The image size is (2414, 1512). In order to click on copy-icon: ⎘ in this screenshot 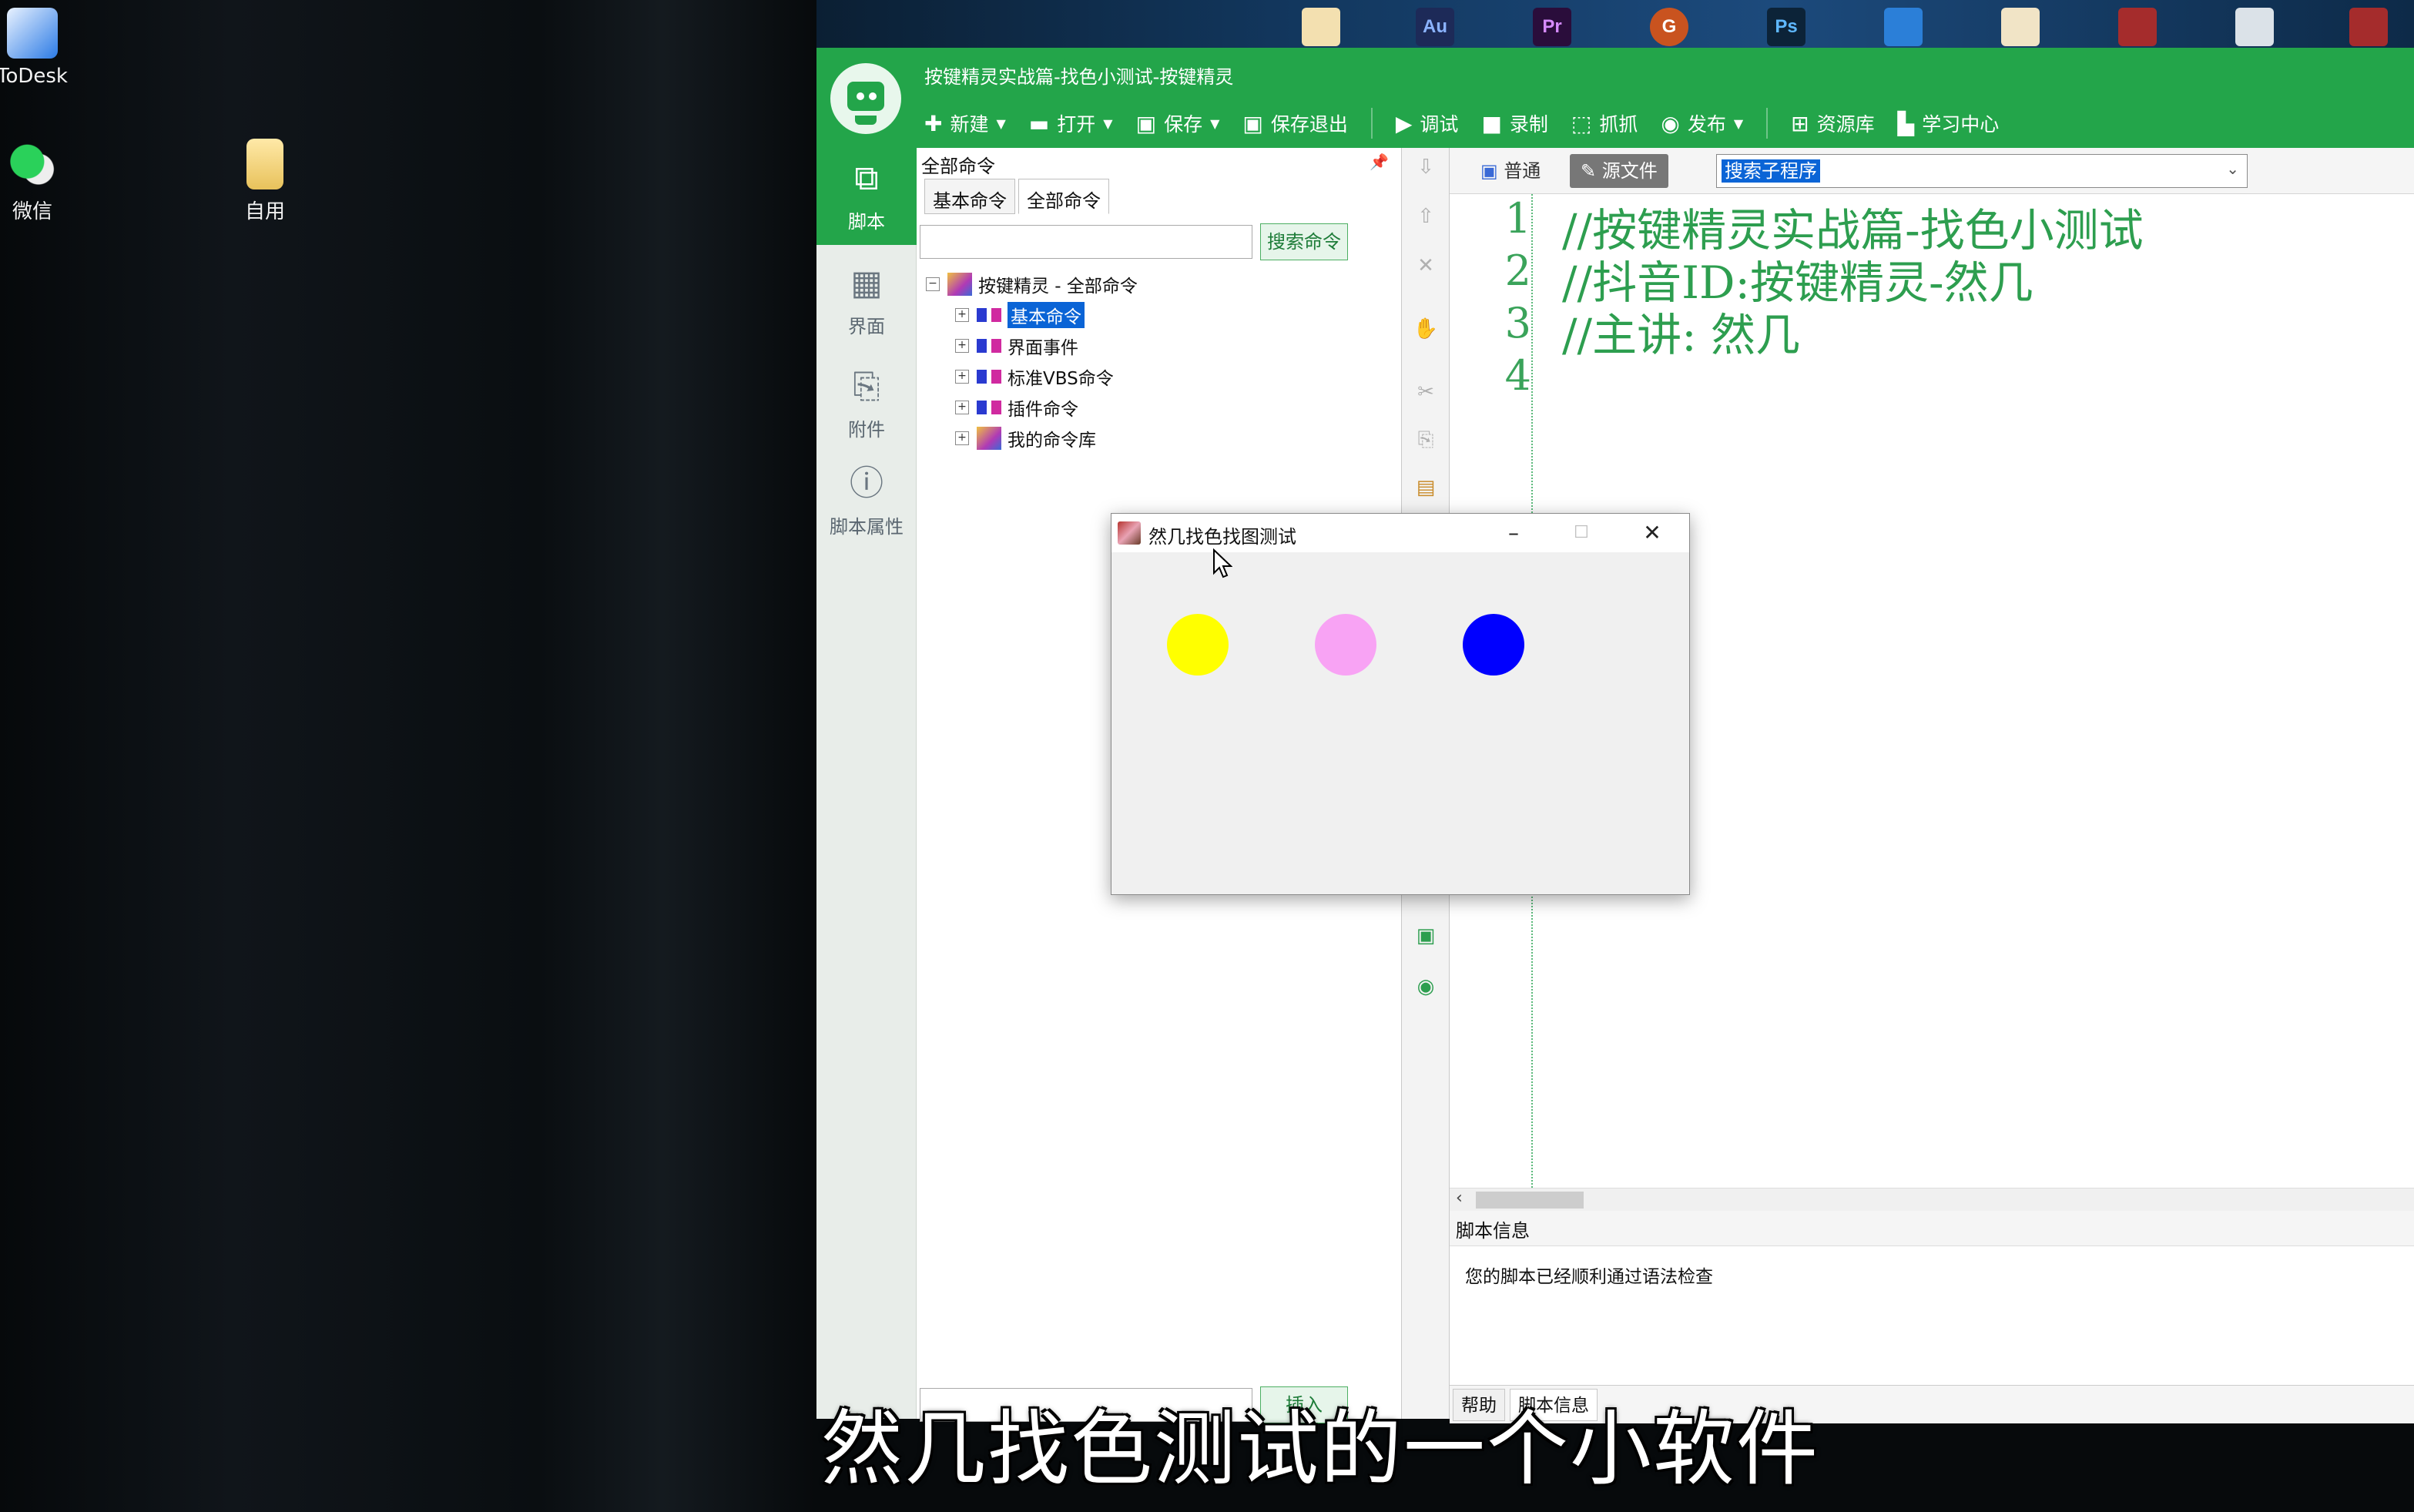, I will do `click(1426, 440)`.